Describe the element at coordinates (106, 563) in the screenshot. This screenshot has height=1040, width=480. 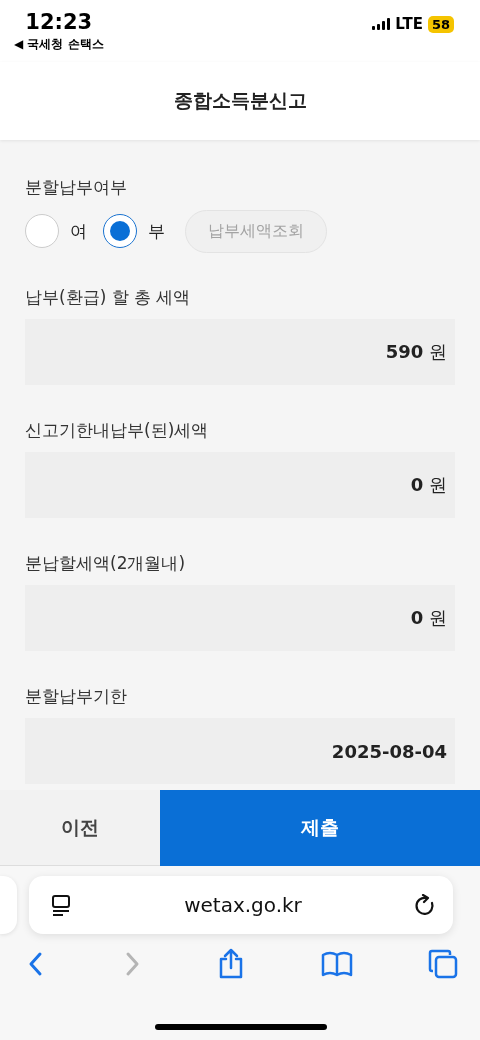
I see `field-label: 분납할세액(2개월내)` at that location.